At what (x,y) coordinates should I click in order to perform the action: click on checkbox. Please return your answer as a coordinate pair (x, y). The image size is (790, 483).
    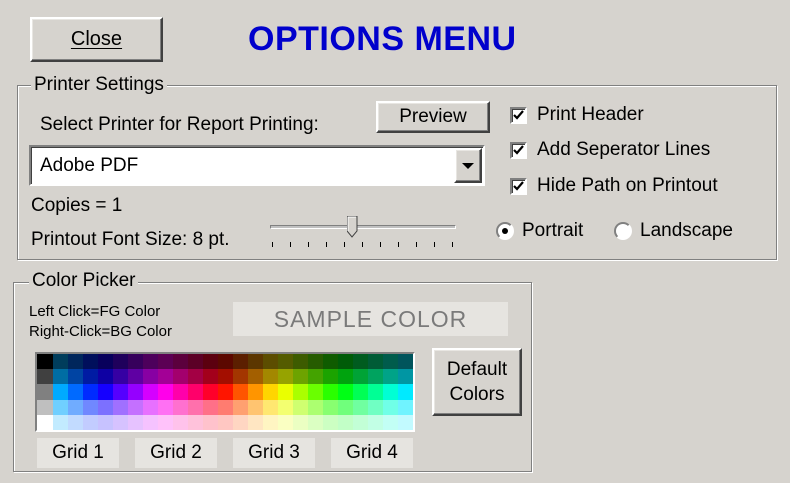
    Looking at the image, I should click on (518, 115).